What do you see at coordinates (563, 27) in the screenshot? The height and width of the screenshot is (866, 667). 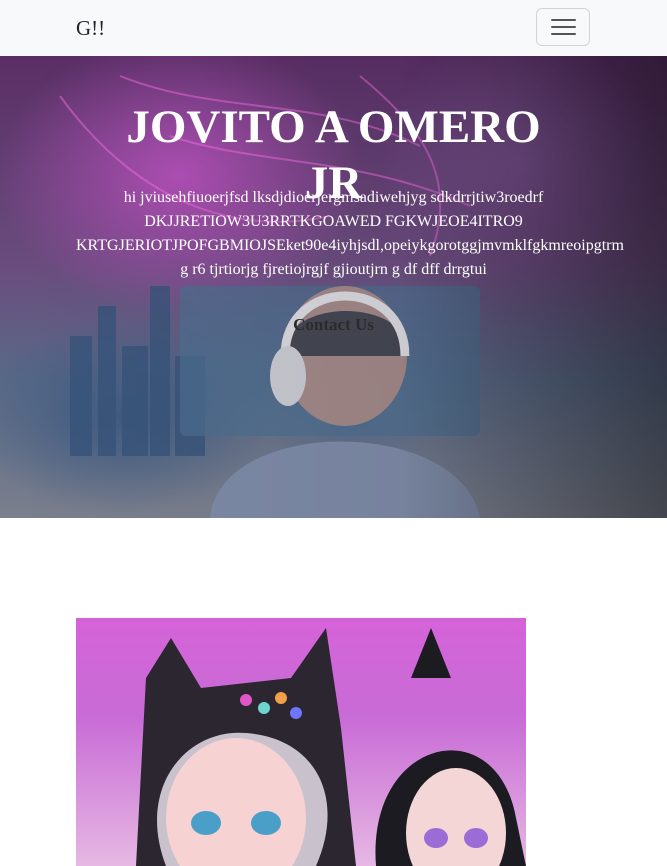 I see `hamburger-menu-button` at bounding box center [563, 27].